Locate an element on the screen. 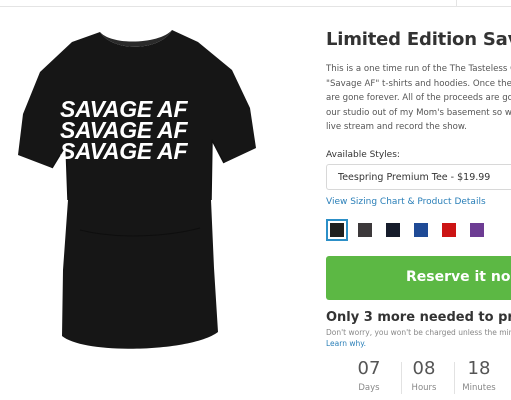 Image resolution: width=511 pixels, height=400 pixels. color-swatch-dark-grey is located at coordinates (365, 230).